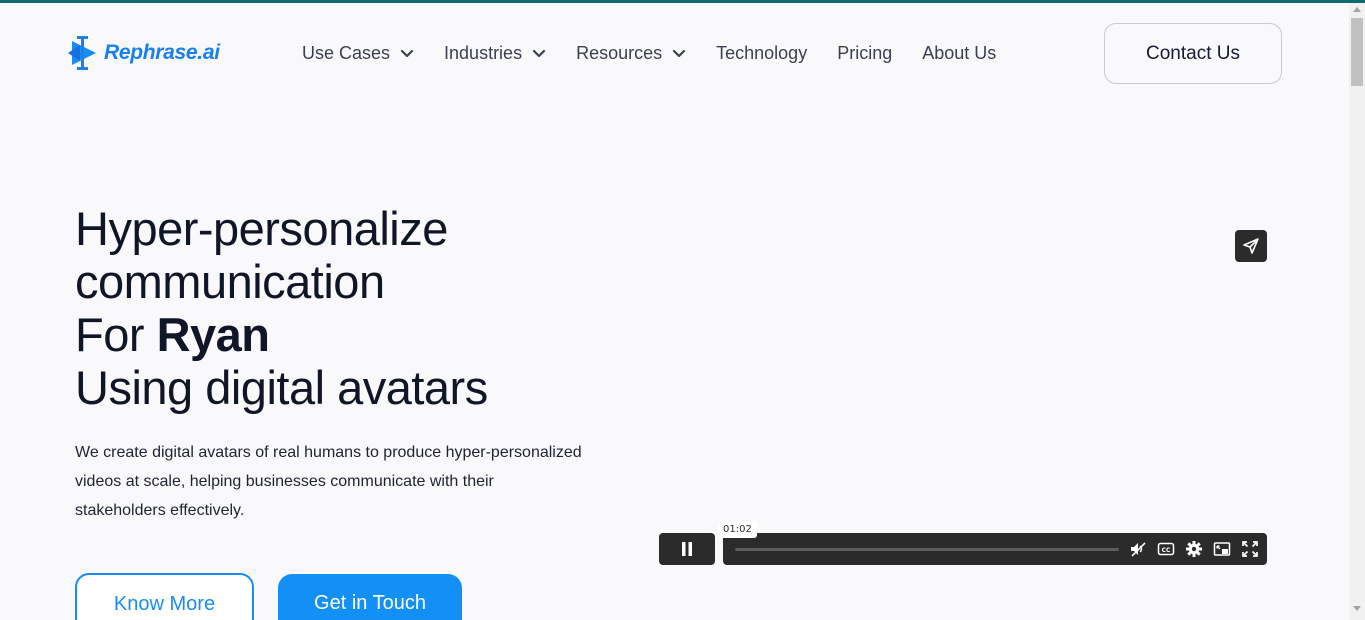 This screenshot has height=620, width=1365. What do you see at coordinates (1138, 549) in the screenshot?
I see `mute-icon` at bounding box center [1138, 549].